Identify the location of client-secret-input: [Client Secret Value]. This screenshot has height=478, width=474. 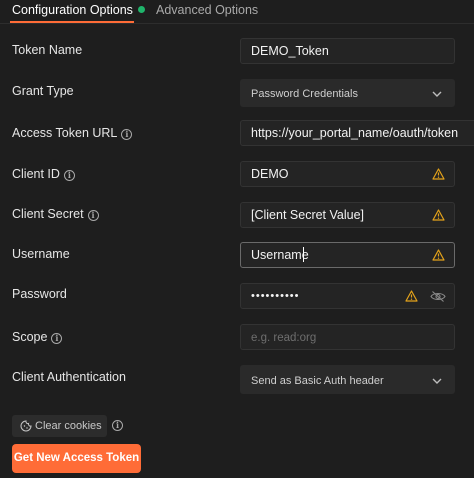
(347, 215).